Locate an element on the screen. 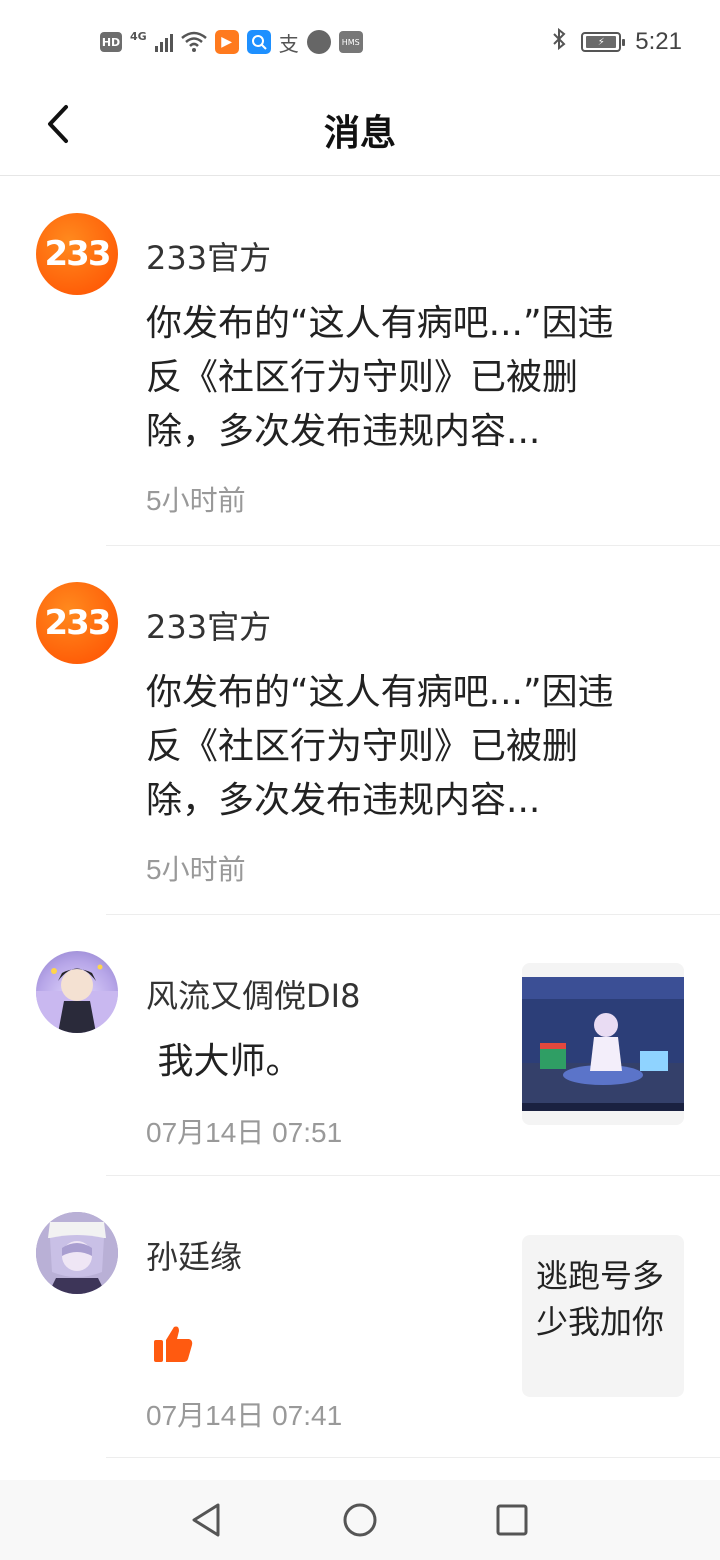  square-recent-icon is located at coordinates (512, 1520).